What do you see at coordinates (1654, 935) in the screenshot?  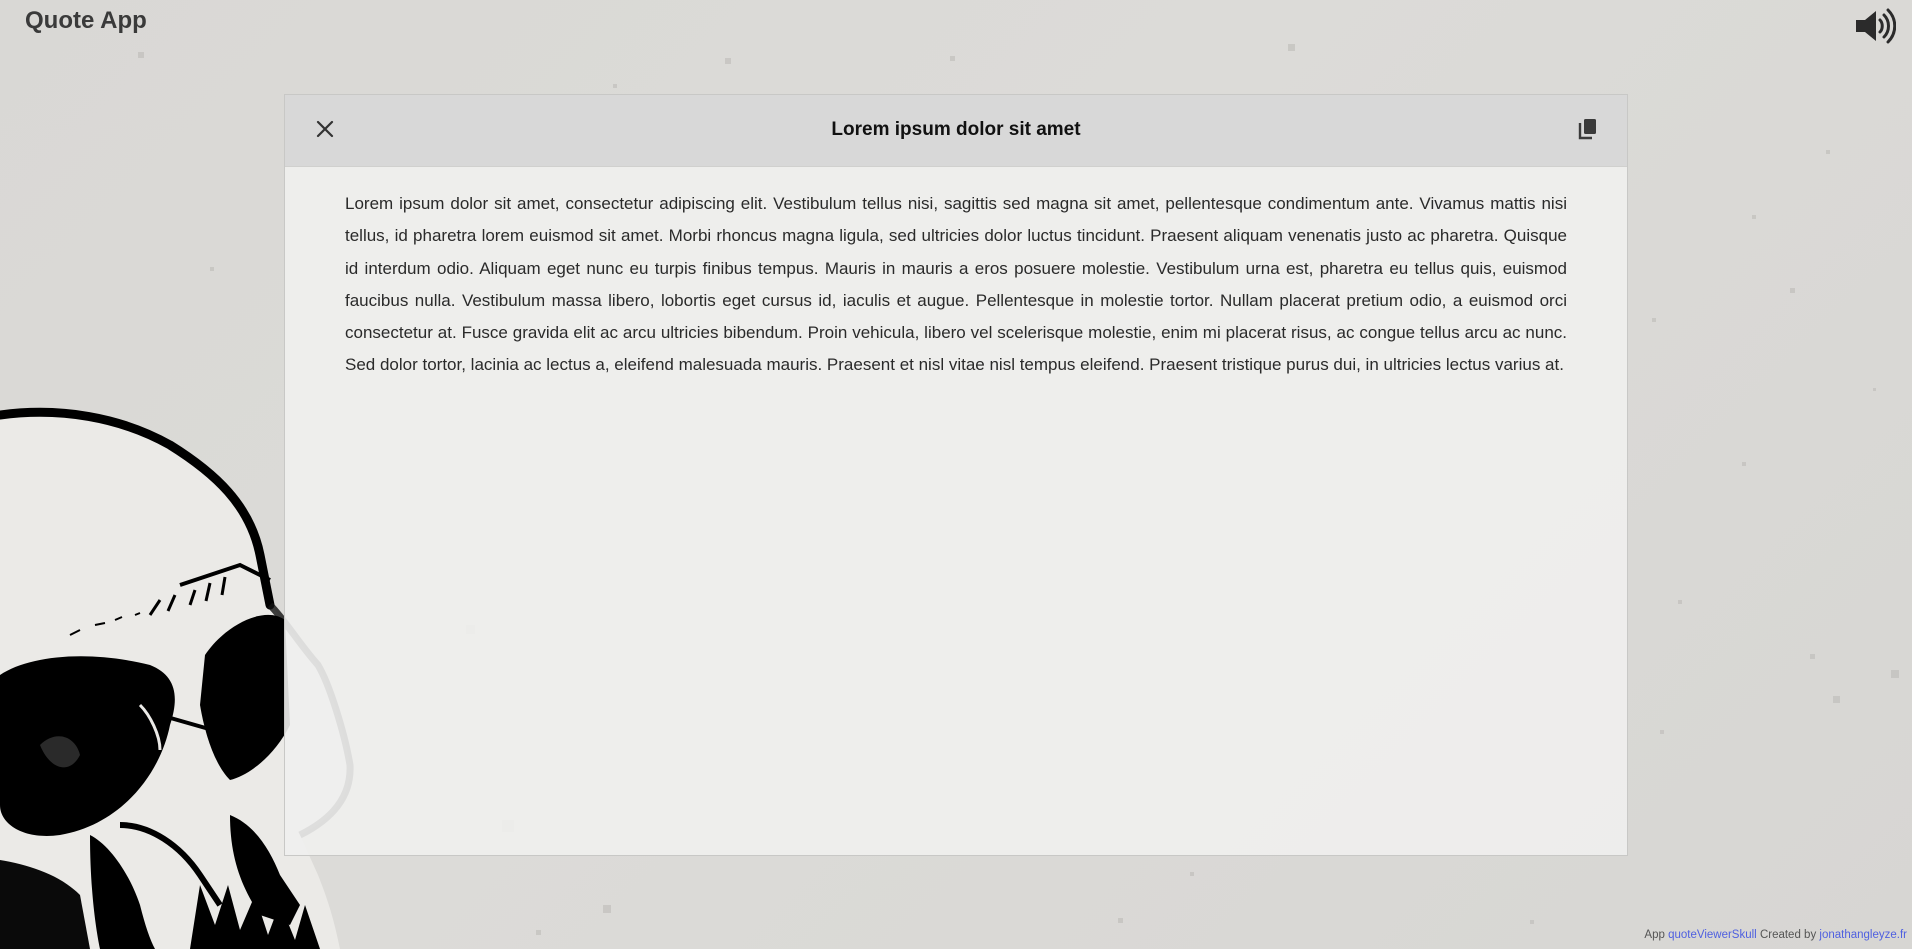 I see `footer-prefix: App` at bounding box center [1654, 935].